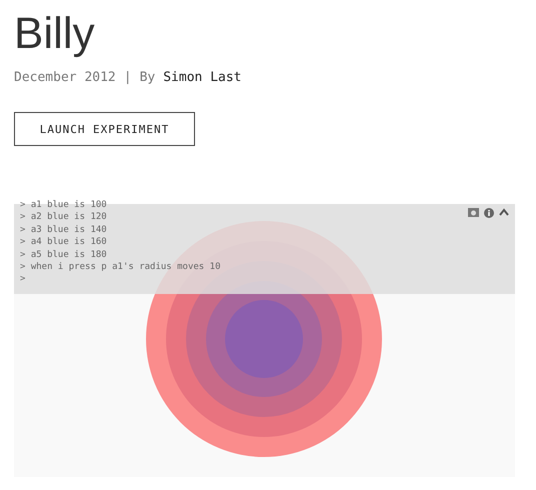 The image size is (536, 490). What do you see at coordinates (202, 77) in the screenshot?
I see `author-link: Simon Last` at bounding box center [202, 77].